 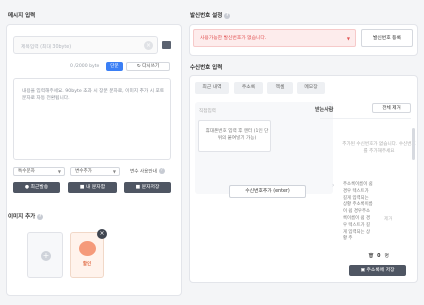 What do you see at coordinates (248, 88) in the screenshot?
I see `tab-addressbook: 주소록` at bounding box center [248, 88].